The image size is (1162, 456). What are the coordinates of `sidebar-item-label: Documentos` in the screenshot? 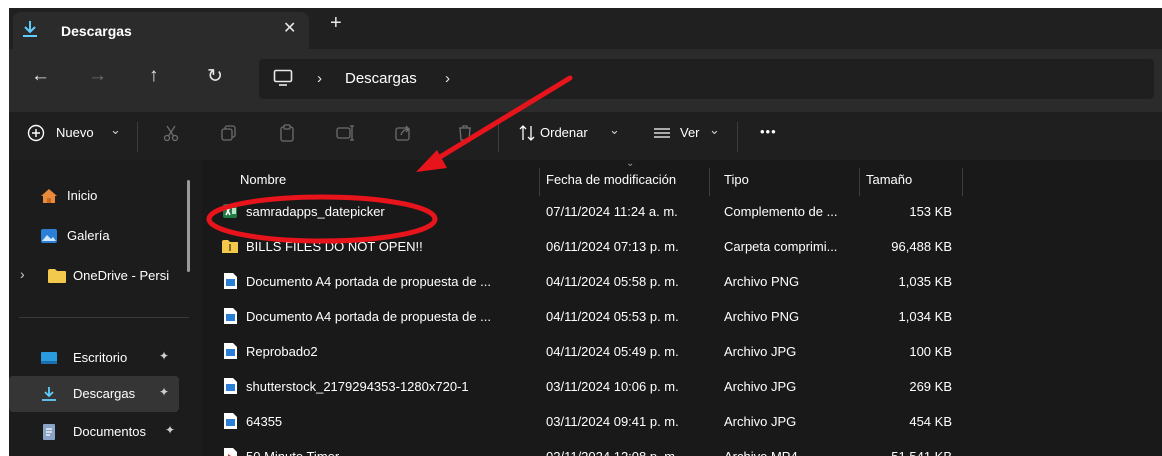 It's located at (109, 431).